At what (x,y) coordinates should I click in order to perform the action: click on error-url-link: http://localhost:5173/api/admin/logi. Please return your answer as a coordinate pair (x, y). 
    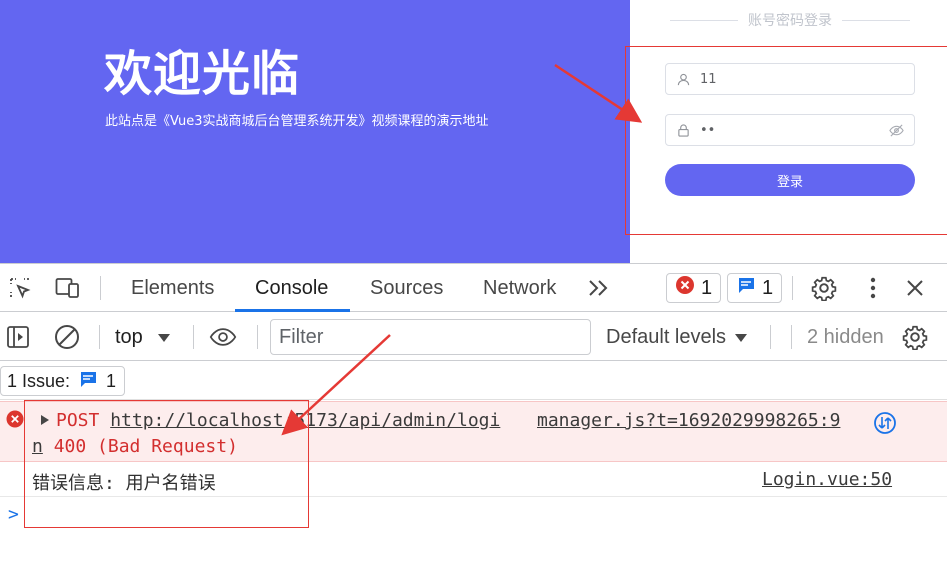
    Looking at the image, I should click on (305, 420).